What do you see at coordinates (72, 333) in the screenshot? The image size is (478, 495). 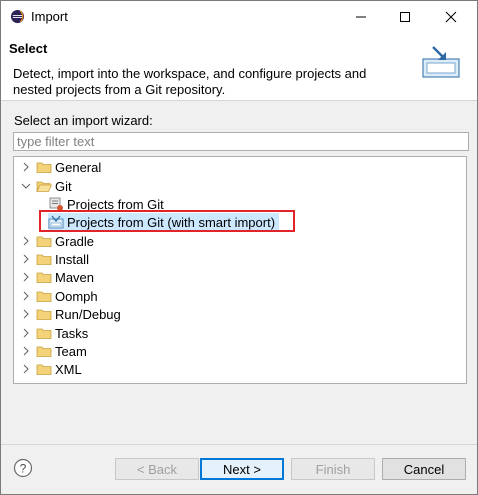 I see `tree-item-label: Tasks` at bounding box center [72, 333].